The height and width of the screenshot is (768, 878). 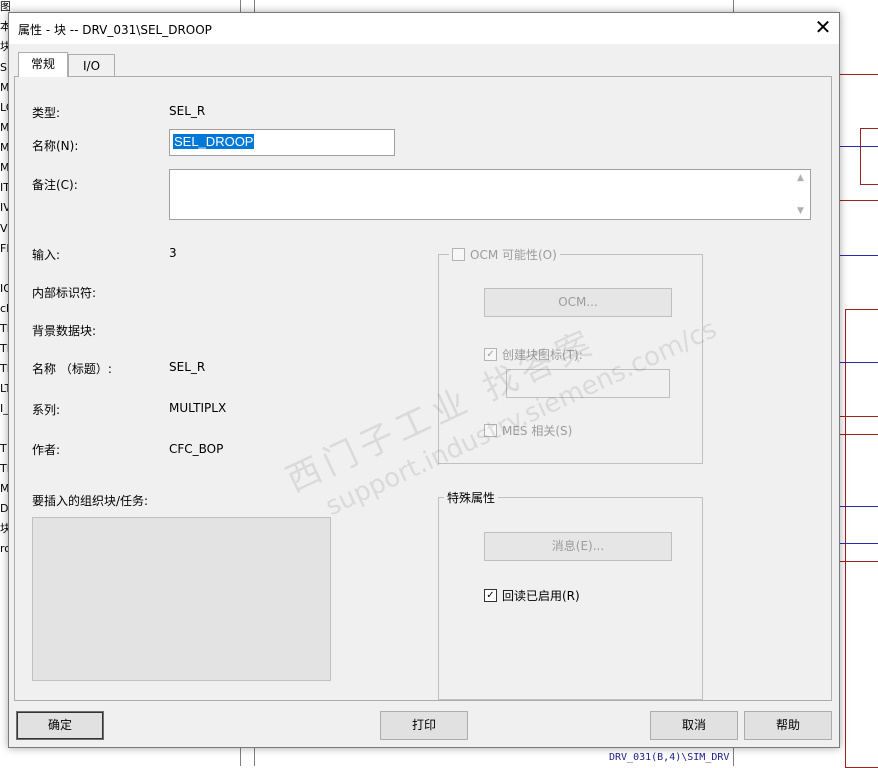 What do you see at coordinates (801, 194) in the screenshot?
I see `comment-scrollbar: ▲ ▼` at bounding box center [801, 194].